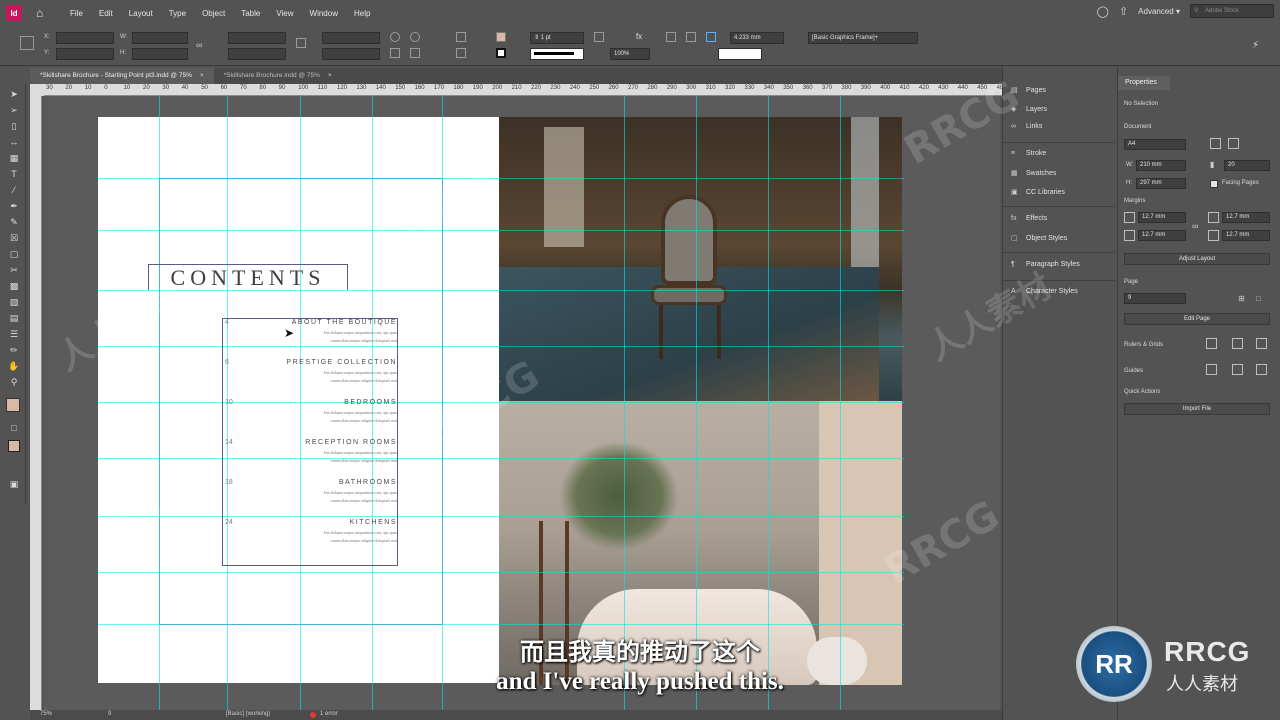 The height and width of the screenshot is (720, 1280). I want to click on zoom-level: 75%, so click(46, 714).